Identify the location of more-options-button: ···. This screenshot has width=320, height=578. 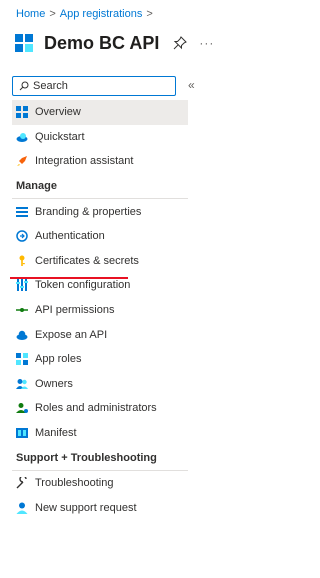
(206, 43).